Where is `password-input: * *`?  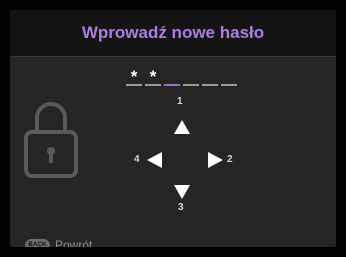 password-input: * * is located at coordinates (183, 78).